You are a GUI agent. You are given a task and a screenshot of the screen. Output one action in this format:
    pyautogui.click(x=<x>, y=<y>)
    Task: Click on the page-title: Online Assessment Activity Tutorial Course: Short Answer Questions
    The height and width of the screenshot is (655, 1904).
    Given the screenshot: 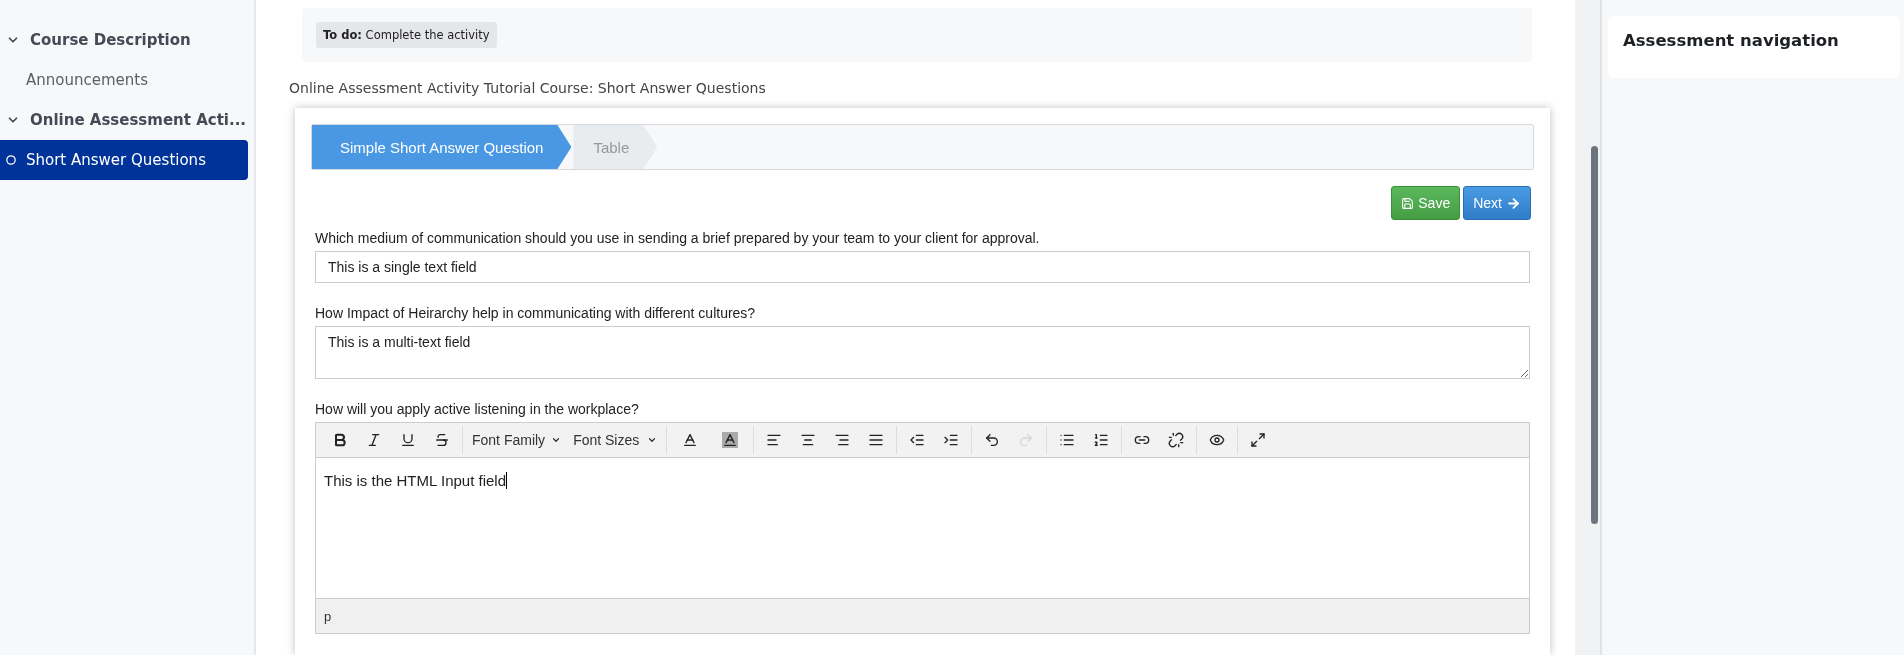 What is the action you would take?
    pyautogui.click(x=528, y=88)
    